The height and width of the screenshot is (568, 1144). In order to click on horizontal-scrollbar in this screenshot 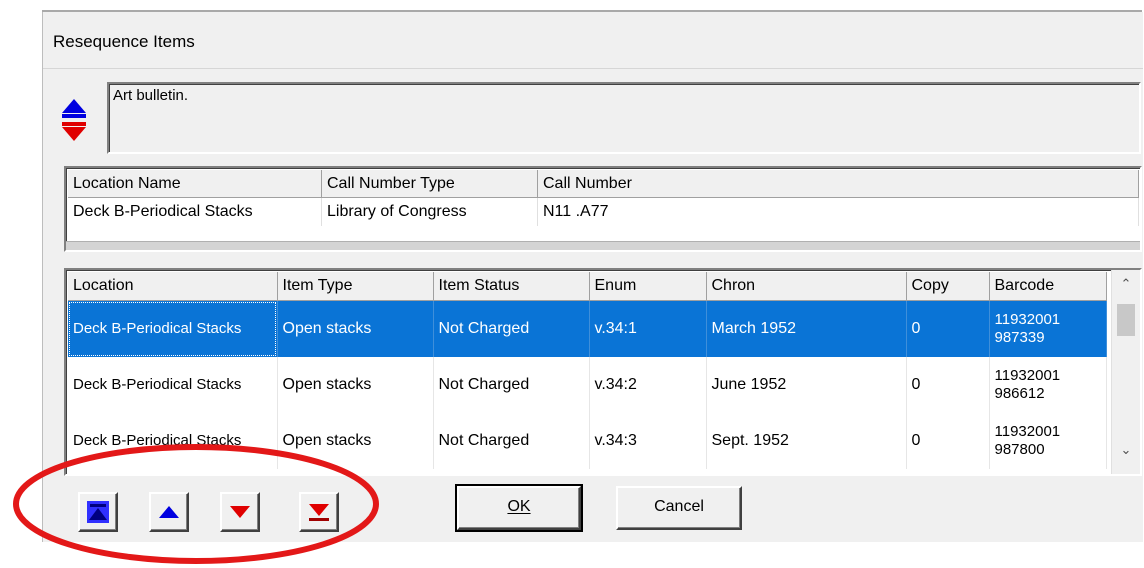, I will do `click(603, 245)`.